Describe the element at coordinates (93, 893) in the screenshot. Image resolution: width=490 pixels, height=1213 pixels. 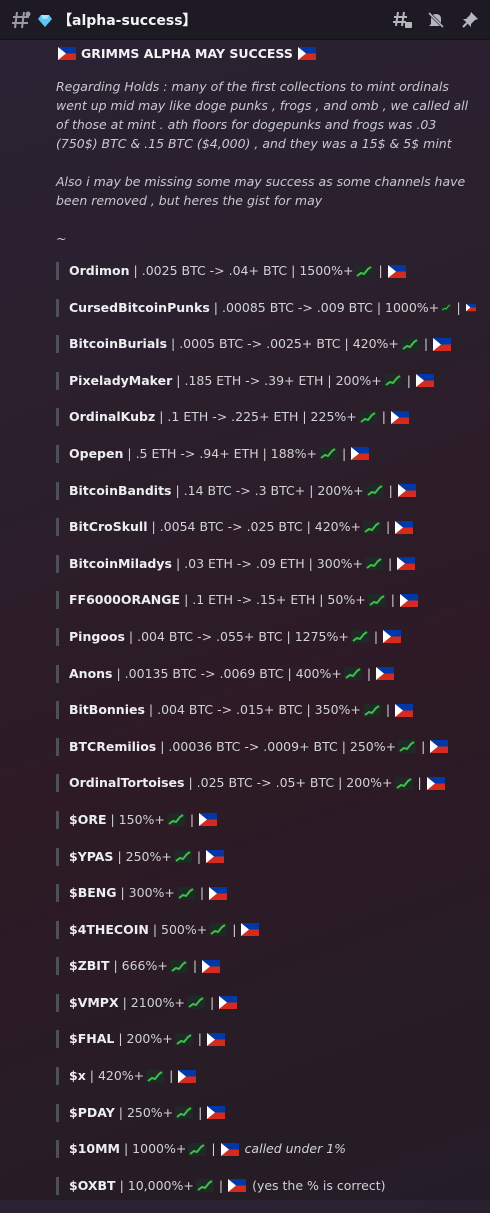
I see `collection-name: $BENG` at that location.